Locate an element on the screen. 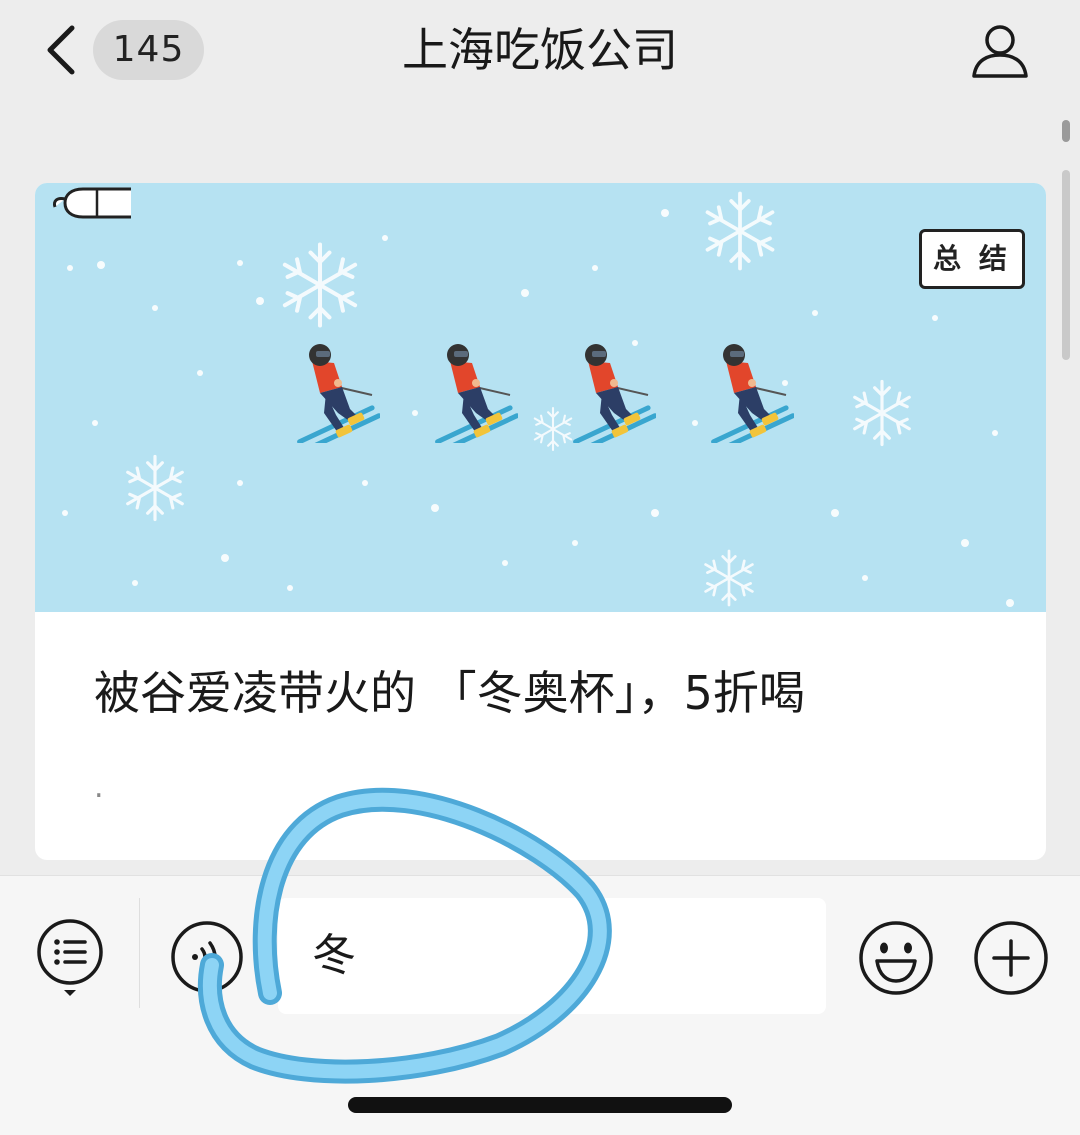  article-description: . is located at coordinates (99, 787).